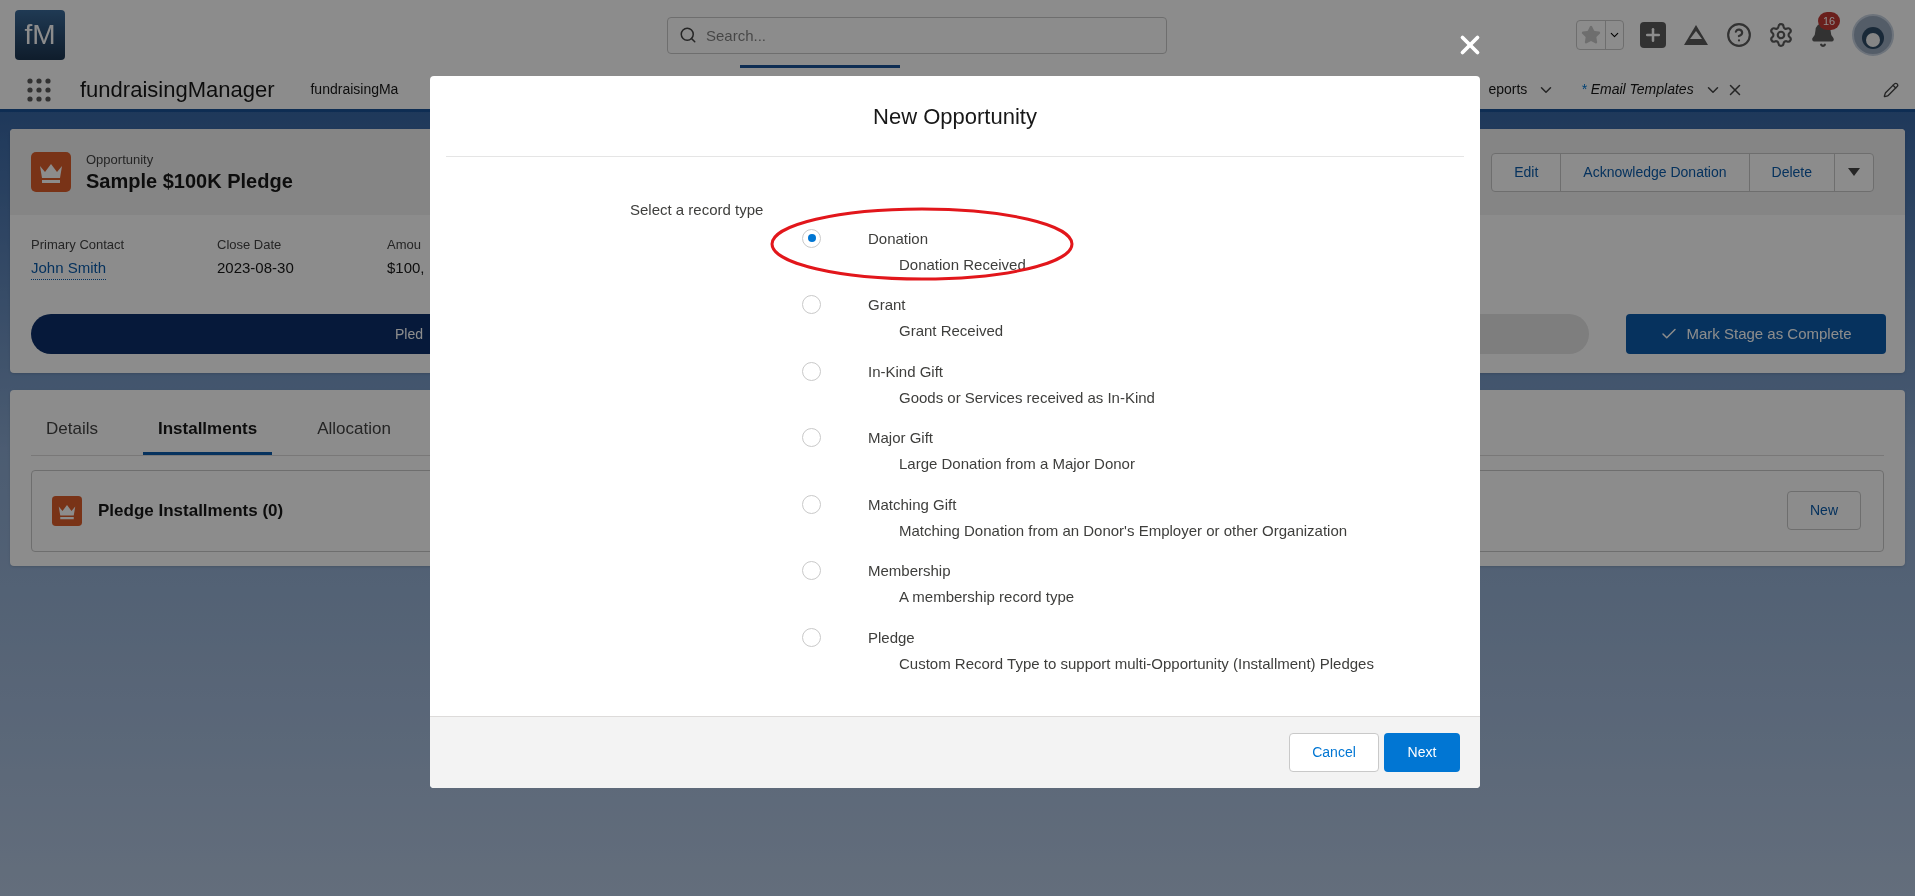  Describe the element at coordinates (354, 89) in the screenshot. I see `nav-tab: fundraisingMa` at that location.